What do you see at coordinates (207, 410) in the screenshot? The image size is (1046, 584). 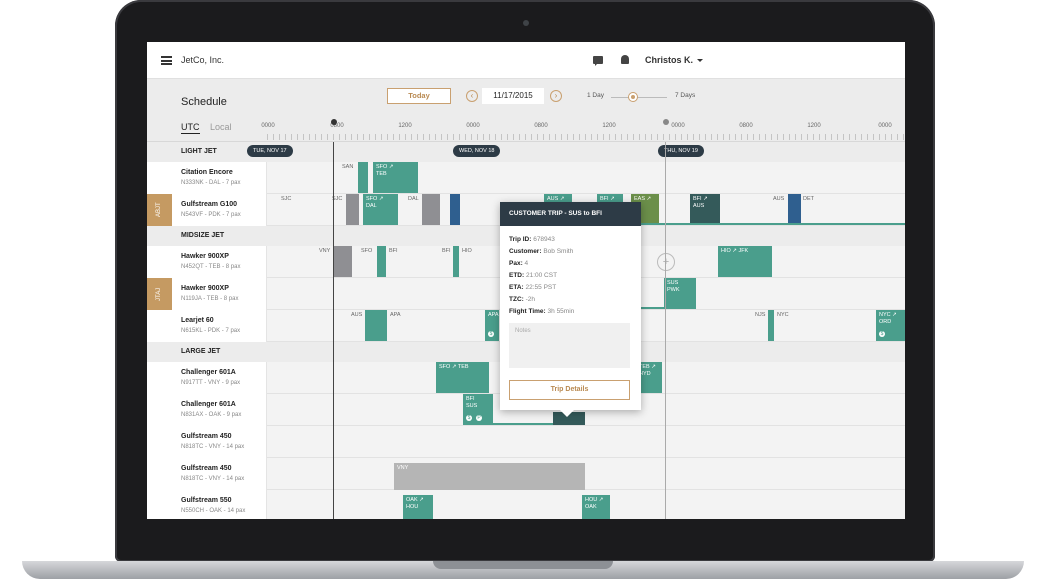 I see `aircraft-info: Challenger 601A N831AX - OAK - 9 pax` at bounding box center [207, 410].